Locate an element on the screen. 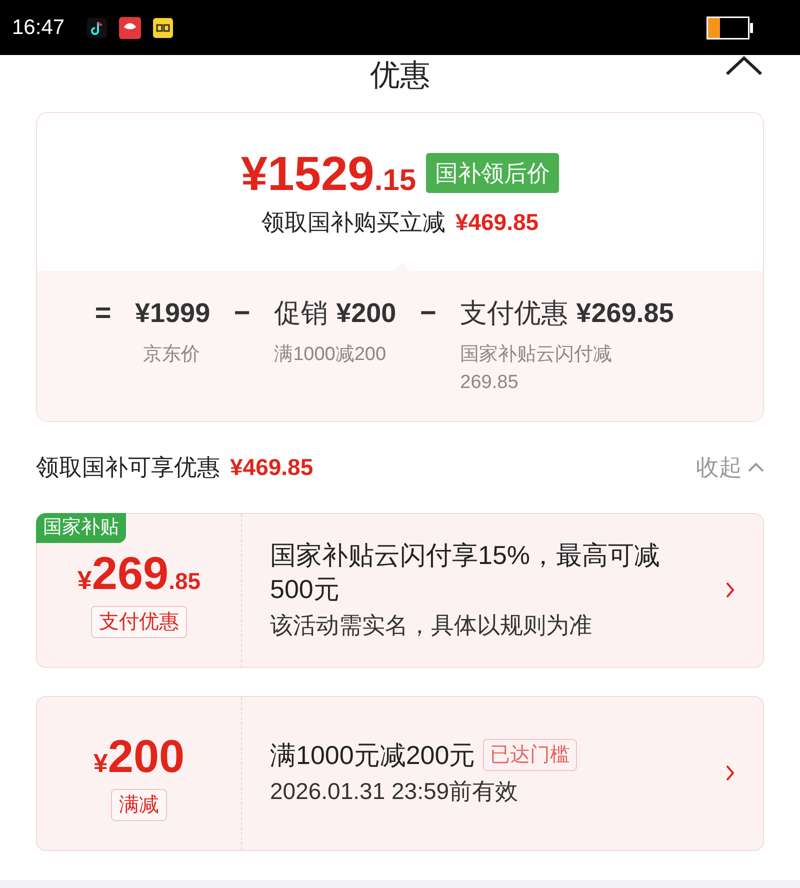 The height and width of the screenshot is (888, 800). music-note-icon is located at coordinates (96, 28).